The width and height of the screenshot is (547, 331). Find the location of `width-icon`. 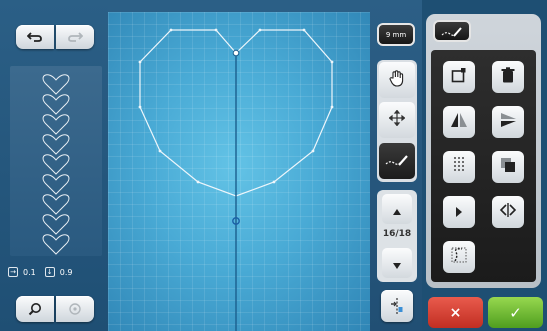

width-icon is located at coordinates (508, 212).